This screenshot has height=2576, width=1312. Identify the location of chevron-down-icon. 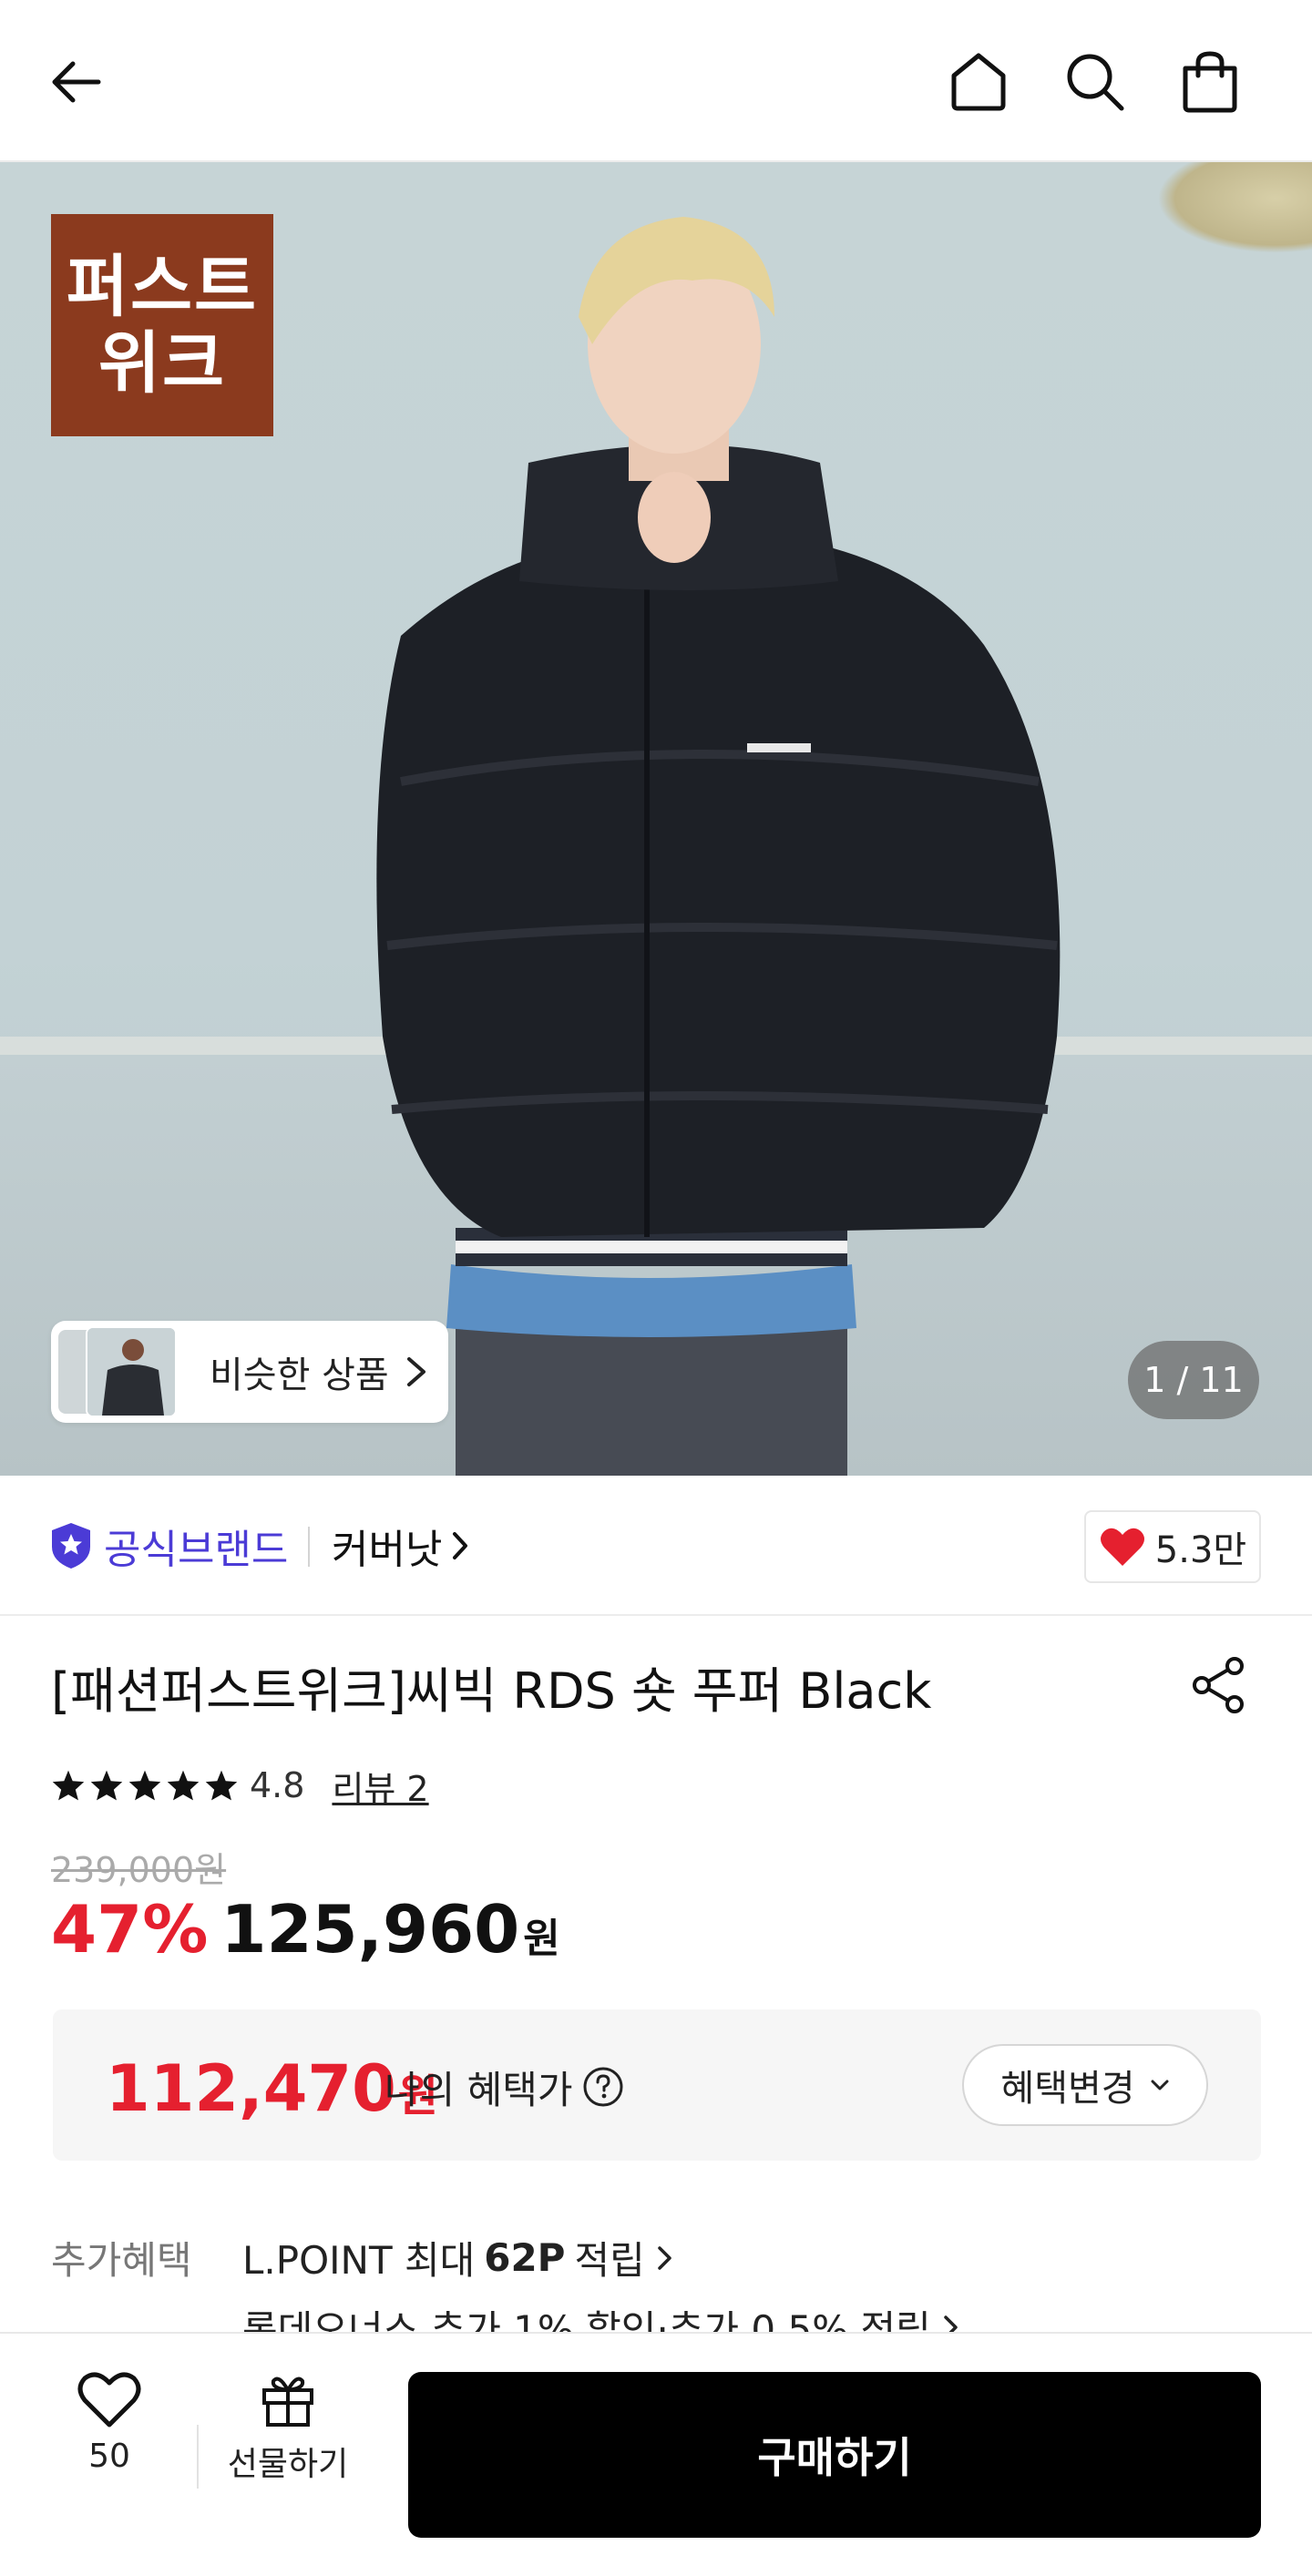
(1160, 2085).